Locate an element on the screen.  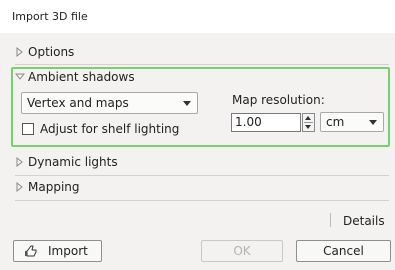
import-hand-icon is located at coordinates (31, 251).